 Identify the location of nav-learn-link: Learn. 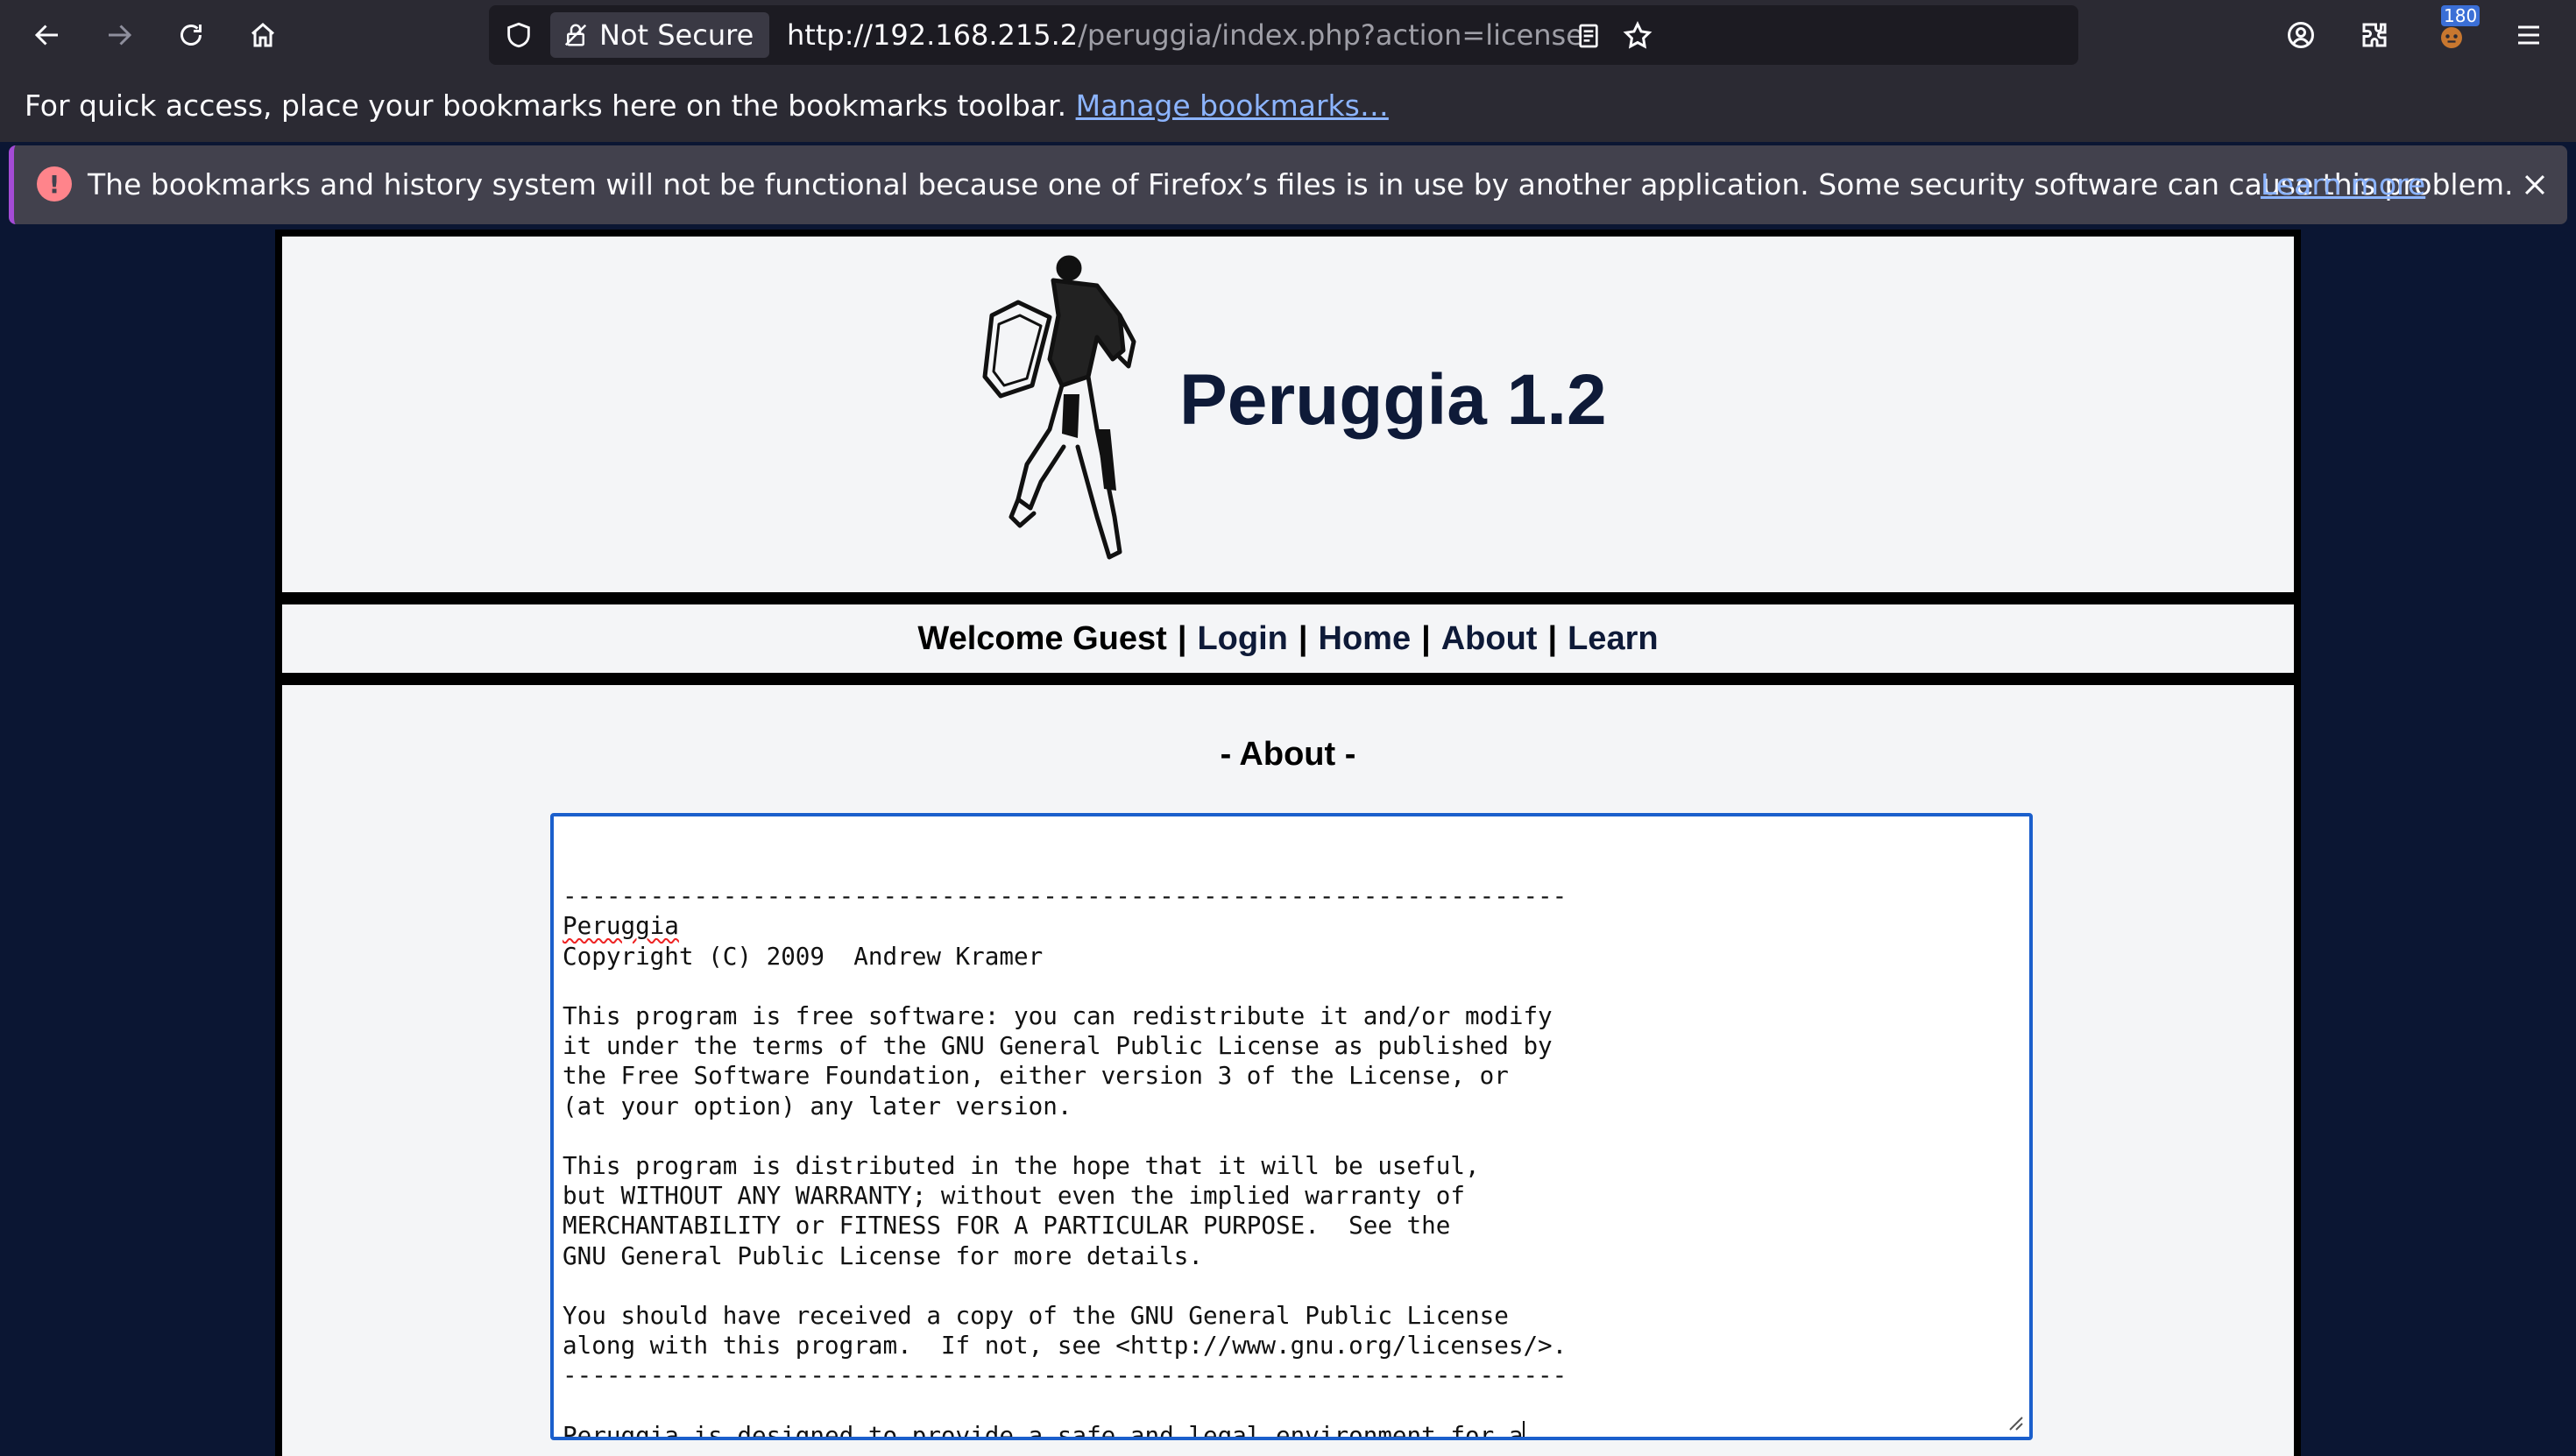
(1613, 639).